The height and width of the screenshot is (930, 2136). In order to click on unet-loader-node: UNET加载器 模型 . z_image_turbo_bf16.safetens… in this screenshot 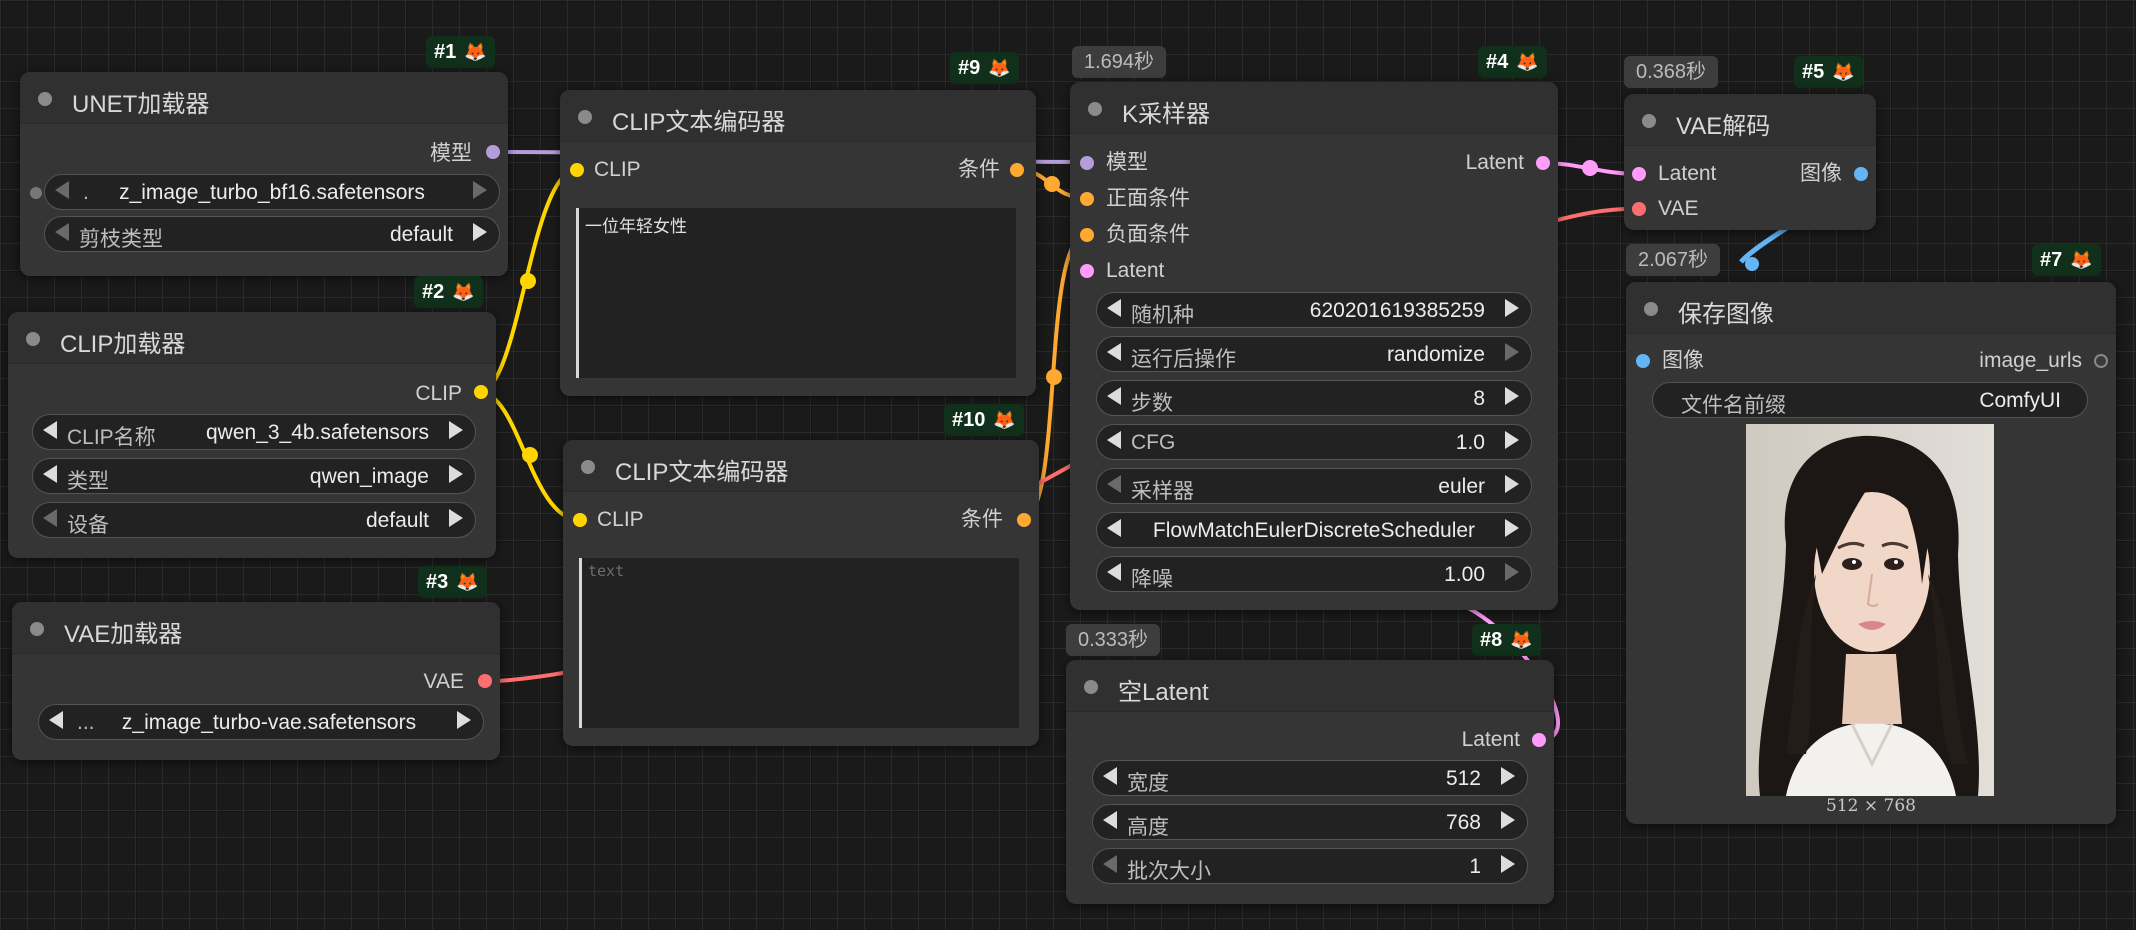, I will do `click(264, 174)`.